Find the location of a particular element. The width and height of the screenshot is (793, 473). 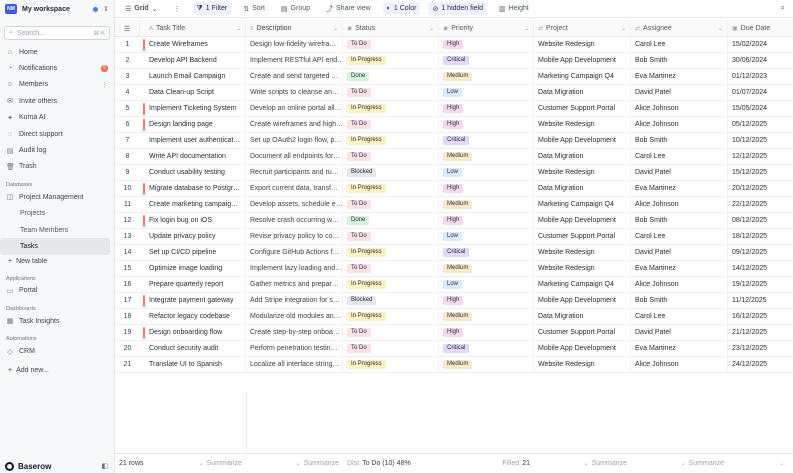

cell-due-date: 30/06/2024 is located at coordinates (758, 60).